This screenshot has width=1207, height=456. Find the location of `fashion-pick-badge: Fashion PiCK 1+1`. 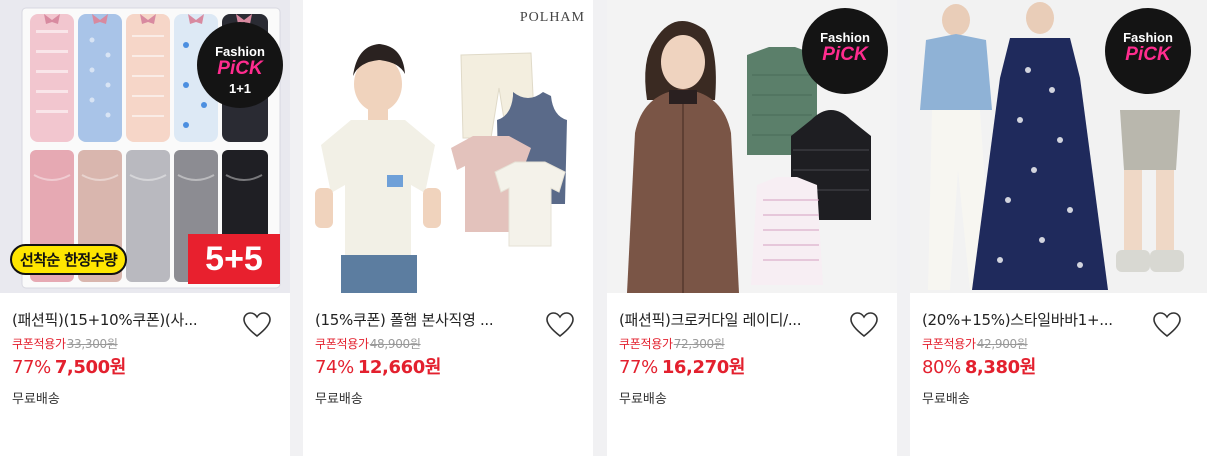

fashion-pick-badge: Fashion PiCK 1+1 is located at coordinates (240, 65).